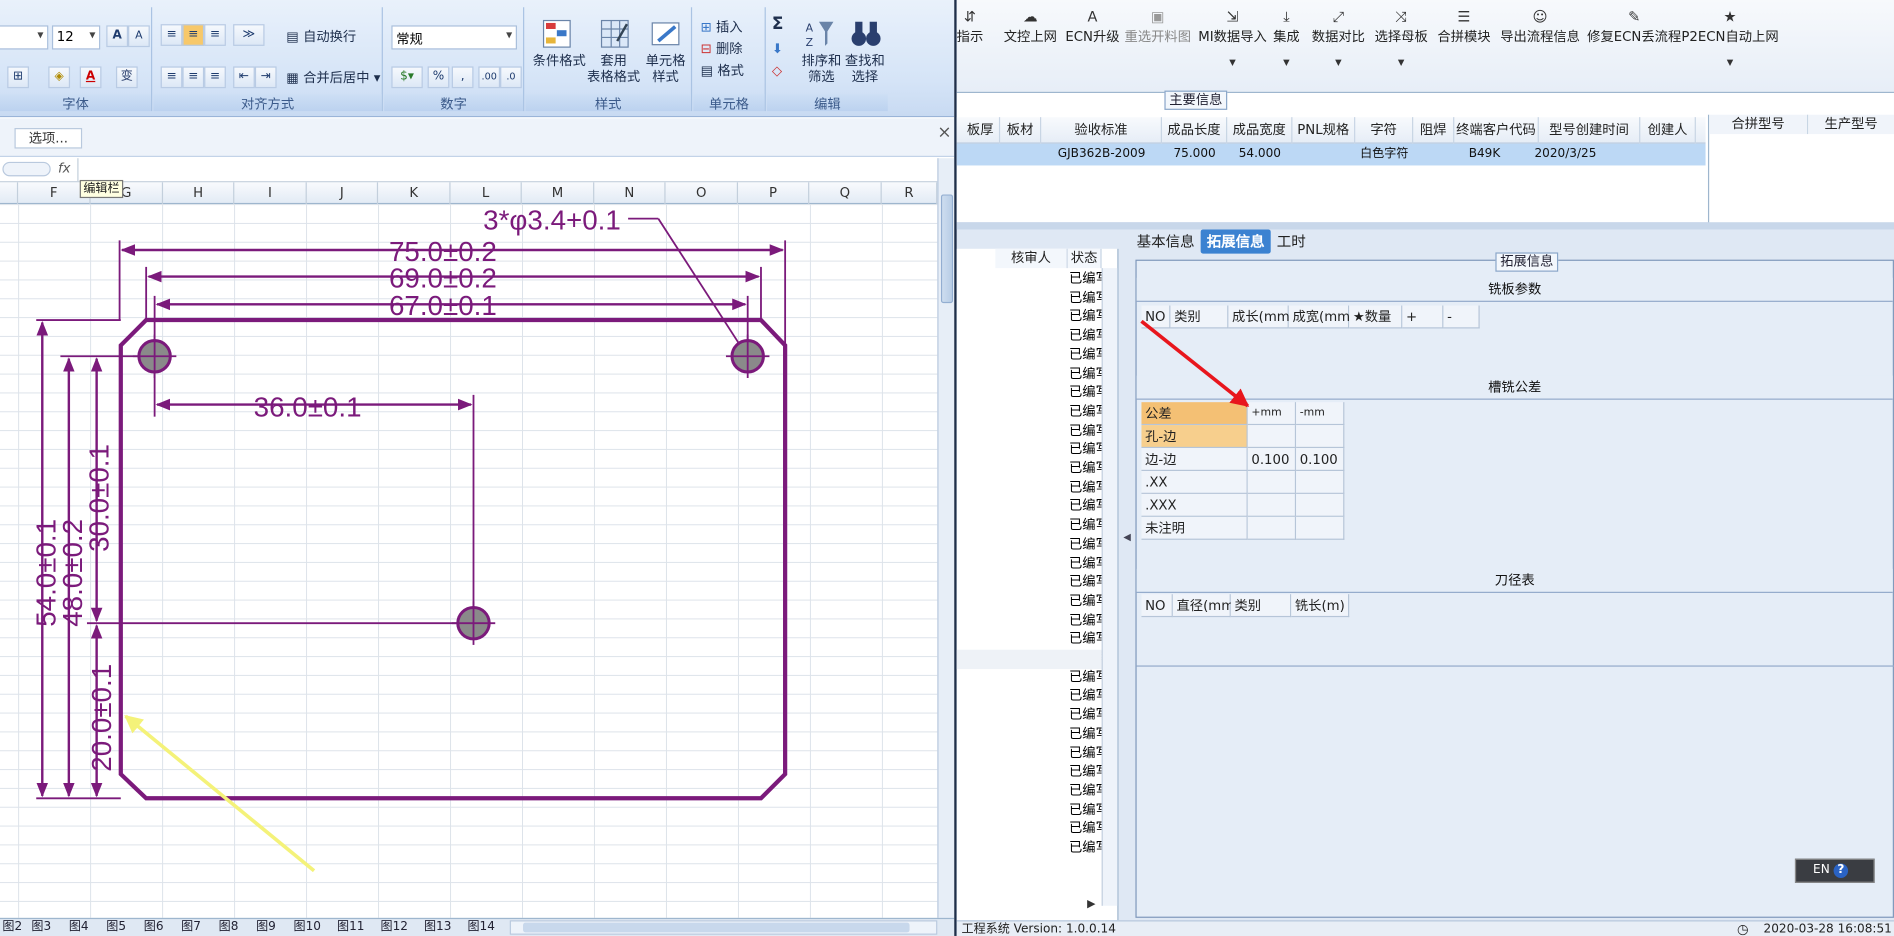  Describe the element at coordinates (454, 37) in the screenshot. I see `number-format-combo: 常规` at that location.